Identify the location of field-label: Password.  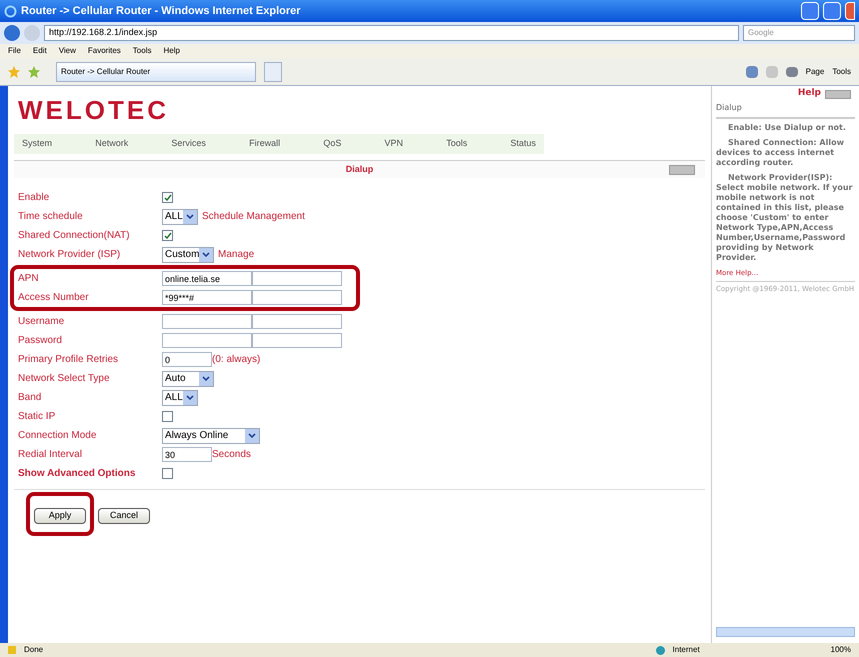
(40, 341).